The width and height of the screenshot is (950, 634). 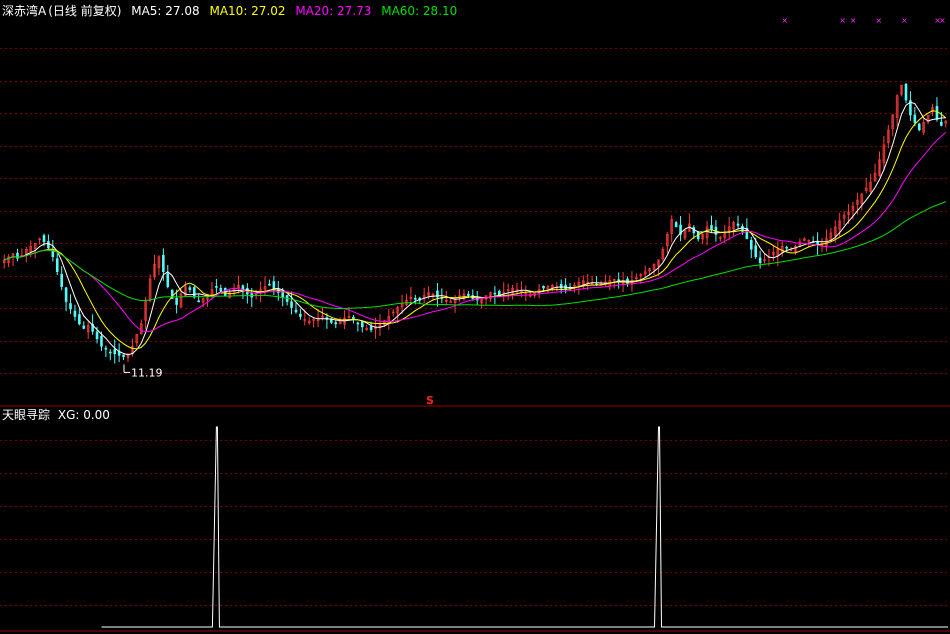 I want to click on ma10-label: MA10: 27.02, so click(x=247, y=11).